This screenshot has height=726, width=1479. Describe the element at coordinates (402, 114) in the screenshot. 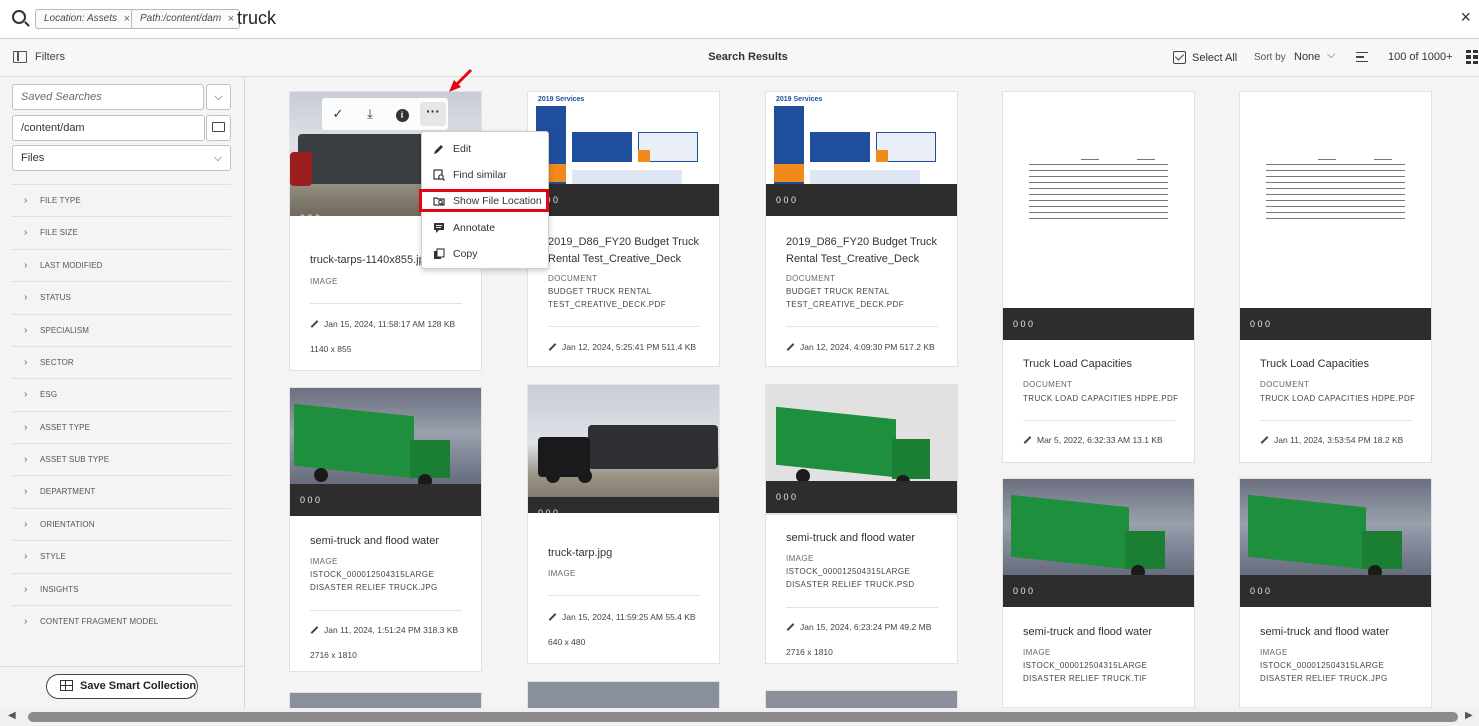

I see `info-button: i` at that location.